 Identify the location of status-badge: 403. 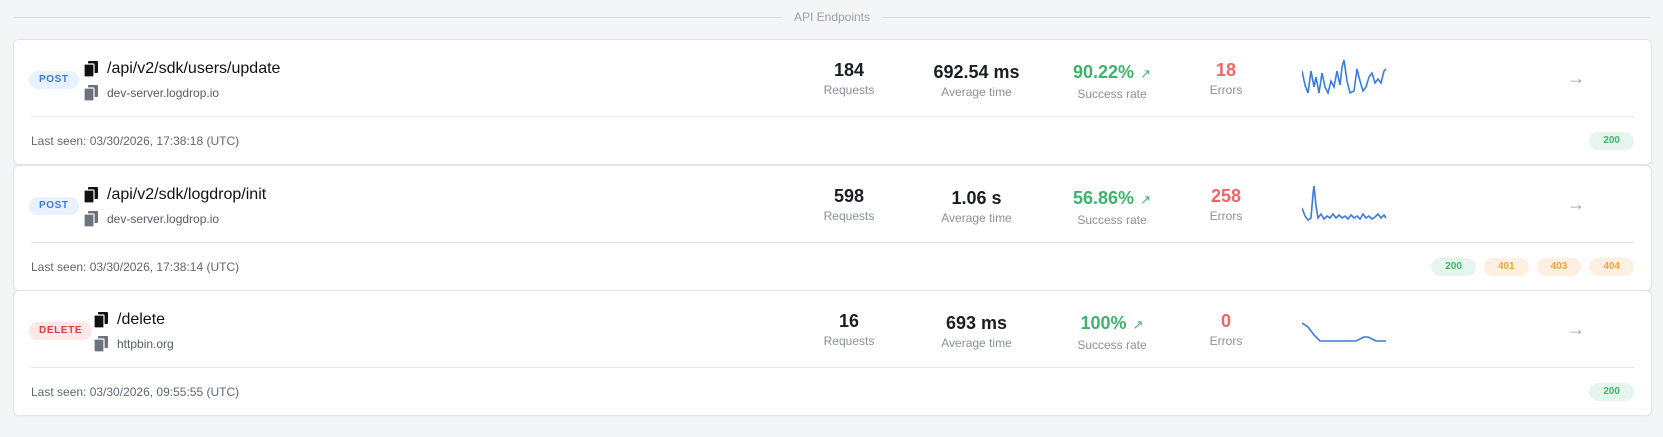
(1559, 266).